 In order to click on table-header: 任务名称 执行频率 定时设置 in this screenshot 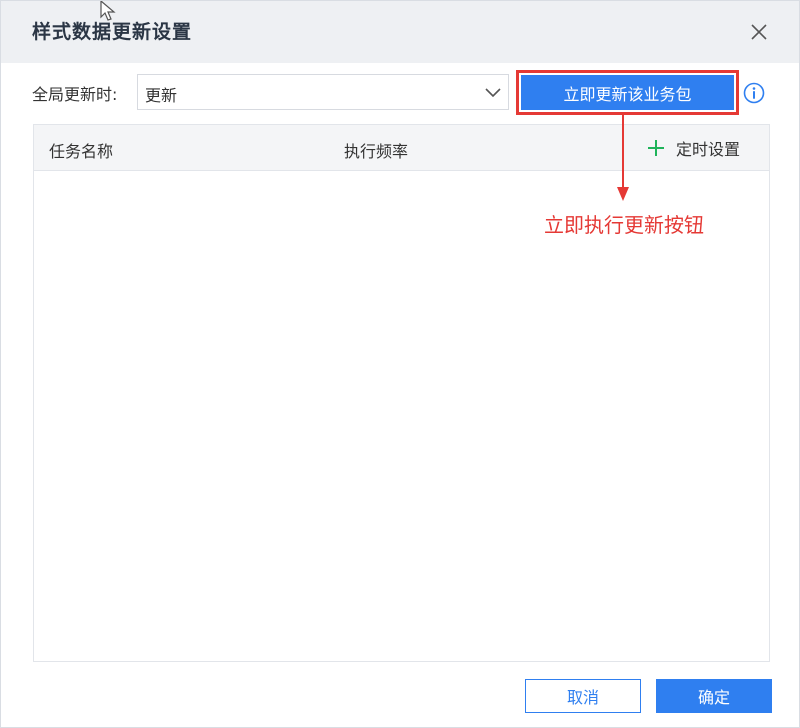, I will do `click(401, 148)`.